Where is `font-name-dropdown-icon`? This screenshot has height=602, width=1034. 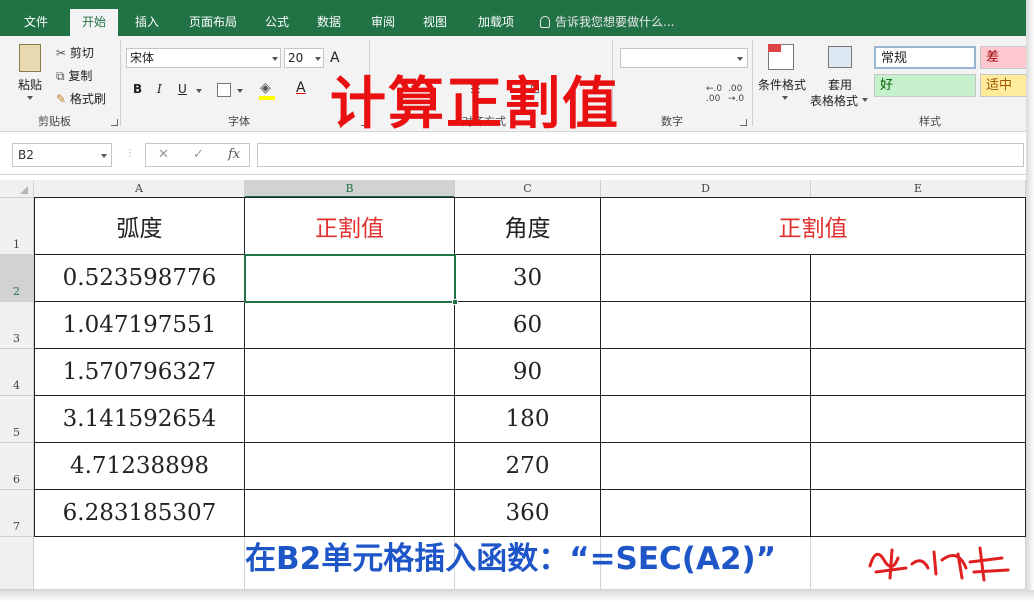
font-name-dropdown-icon is located at coordinates (275, 59).